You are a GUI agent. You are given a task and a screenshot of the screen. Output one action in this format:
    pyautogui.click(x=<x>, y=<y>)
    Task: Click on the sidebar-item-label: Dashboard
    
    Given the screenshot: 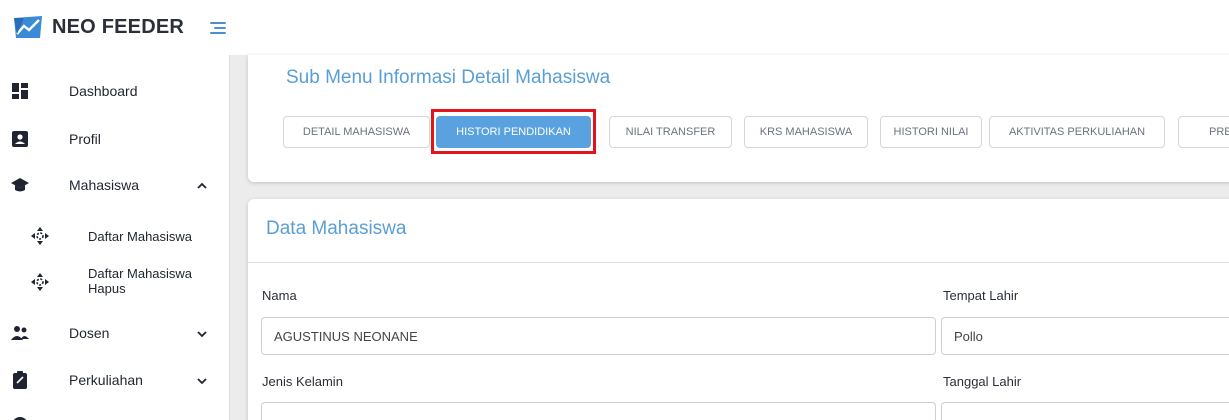 What is the action you would take?
    pyautogui.click(x=103, y=91)
    